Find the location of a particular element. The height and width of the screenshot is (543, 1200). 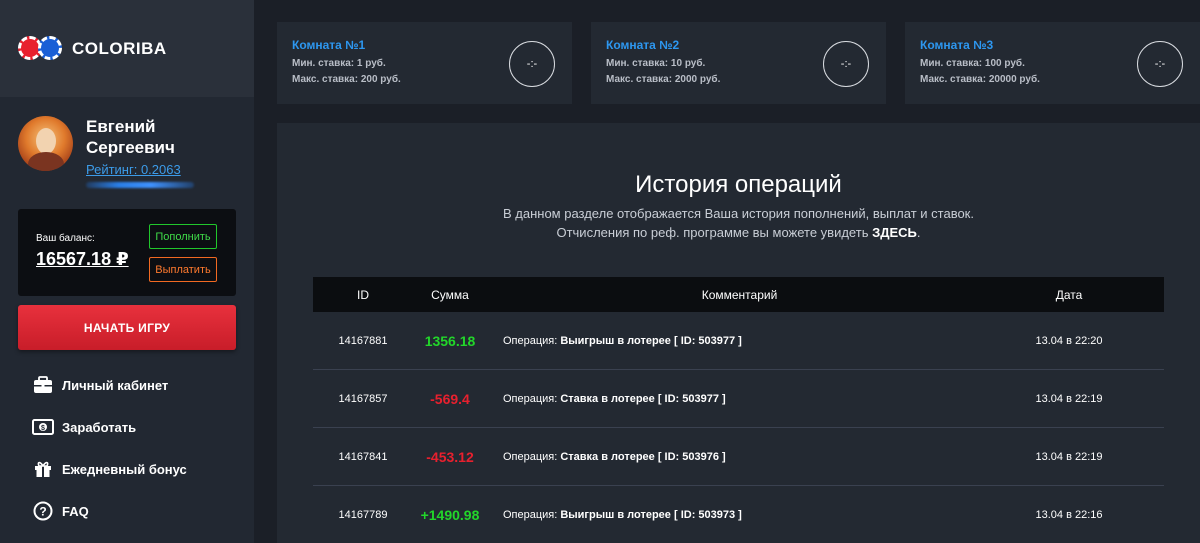

logo-bar: COLORIBA is located at coordinates (127, 48).